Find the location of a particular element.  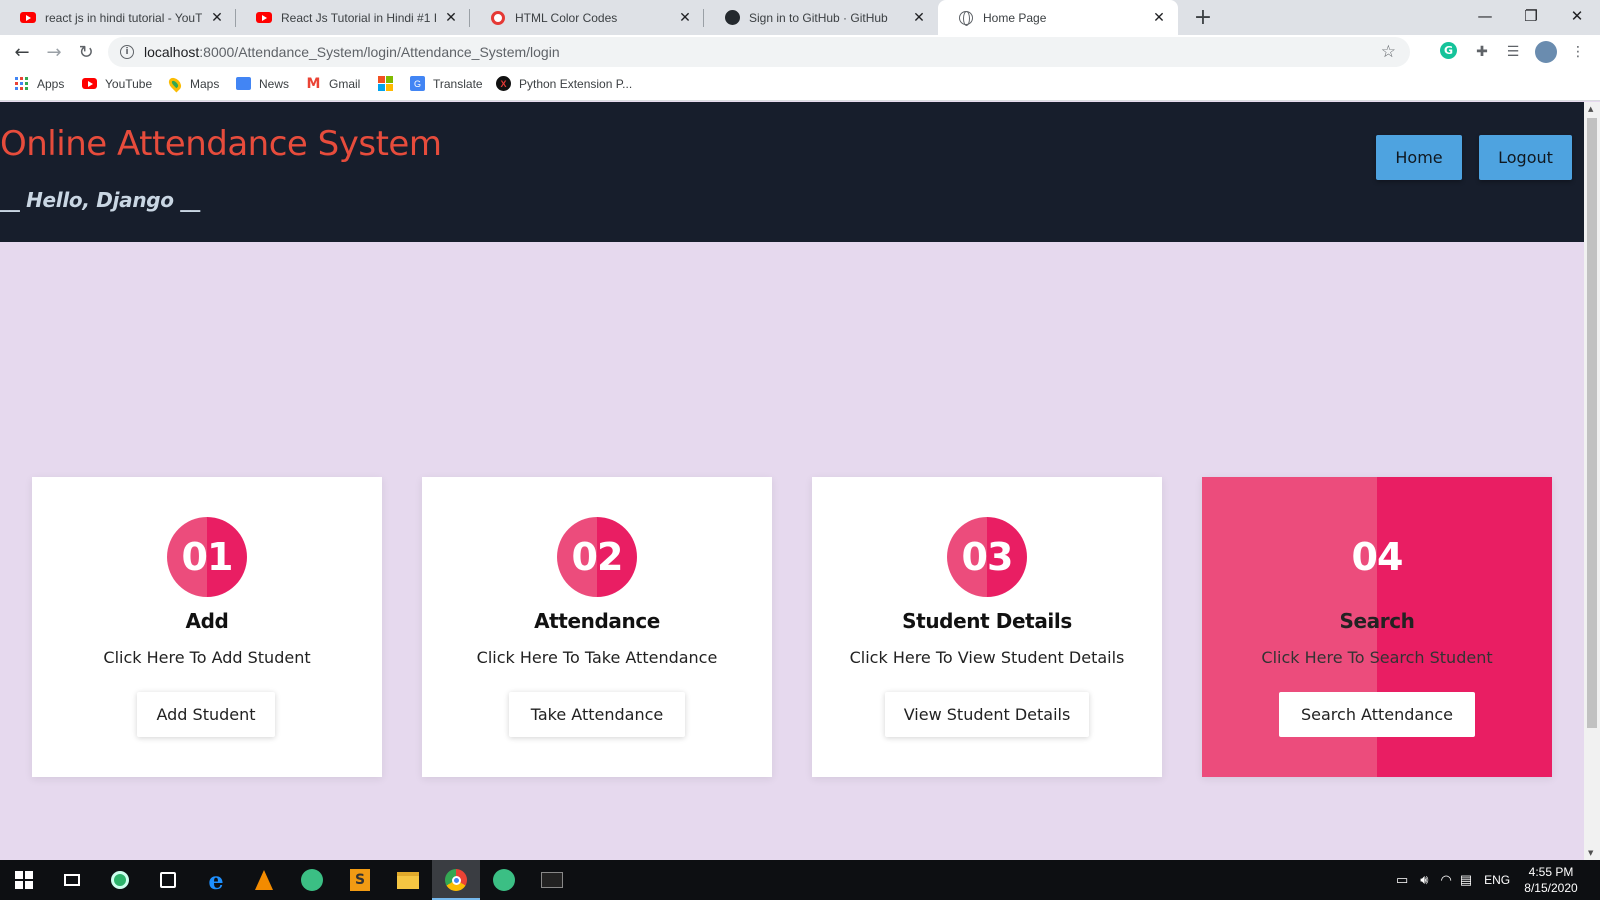

extensions-puzzle-icon: ✚ is located at coordinates (1482, 52).